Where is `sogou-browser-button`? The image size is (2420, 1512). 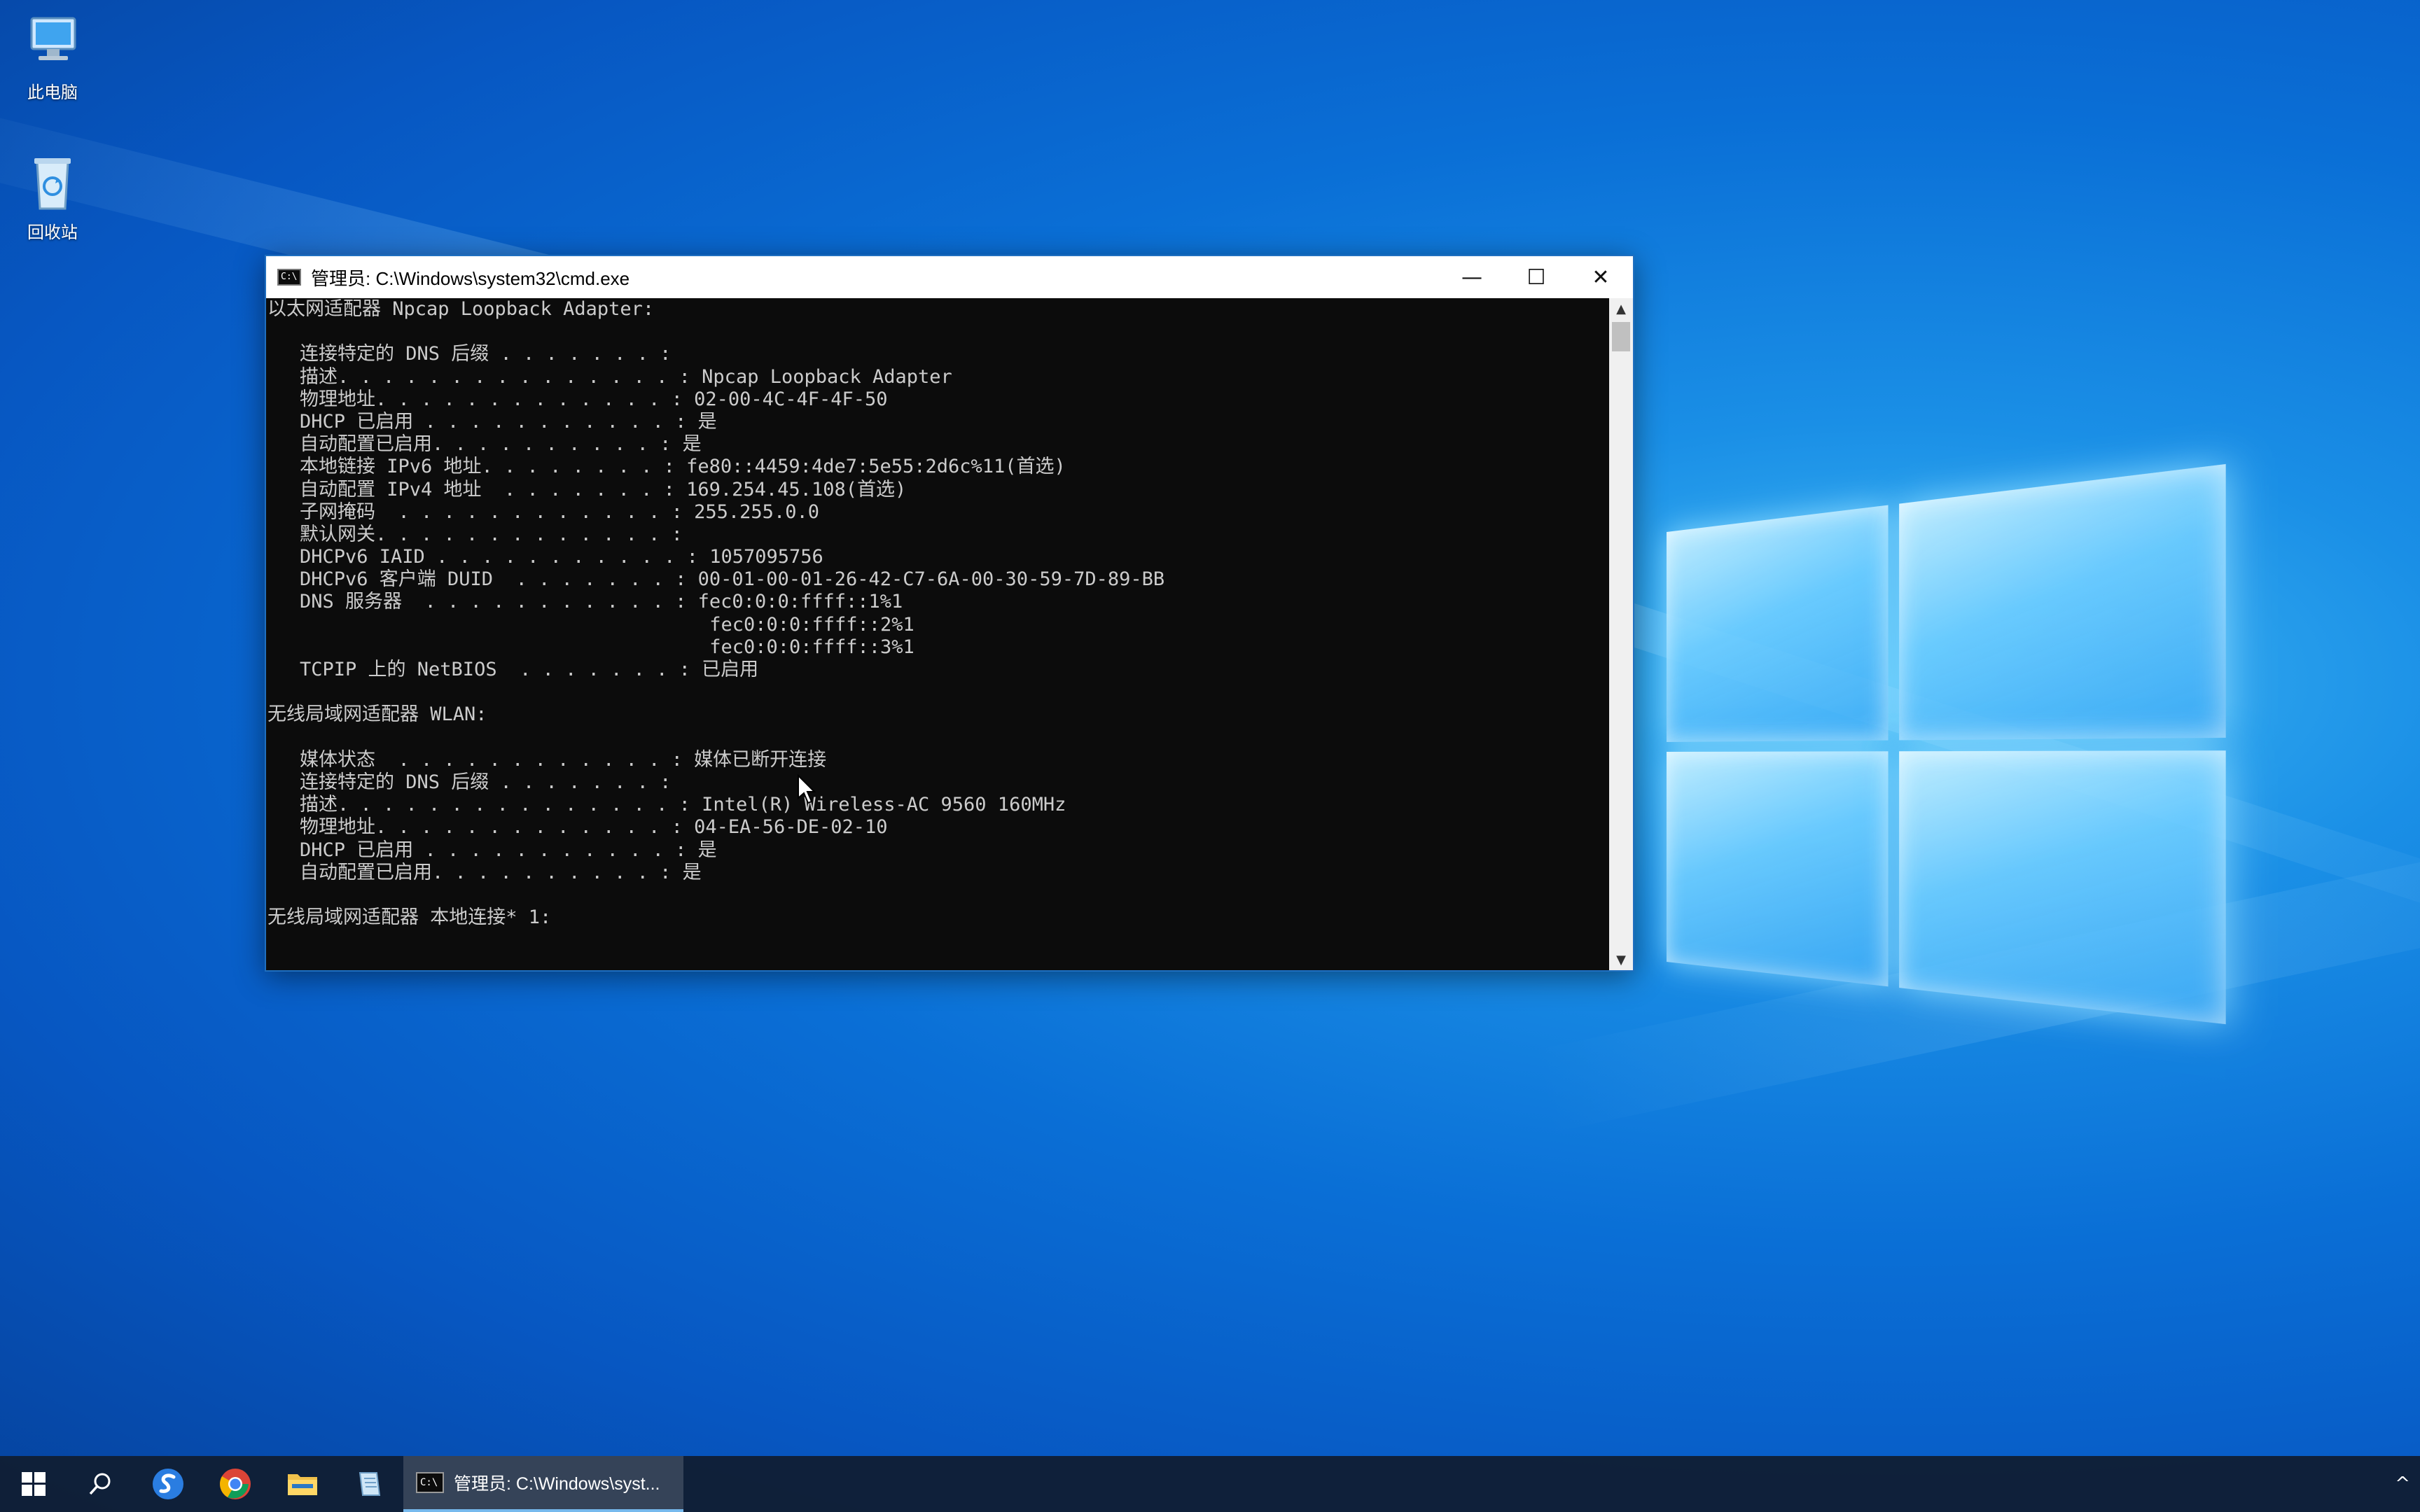 sogou-browser-button is located at coordinates (168, 1484).